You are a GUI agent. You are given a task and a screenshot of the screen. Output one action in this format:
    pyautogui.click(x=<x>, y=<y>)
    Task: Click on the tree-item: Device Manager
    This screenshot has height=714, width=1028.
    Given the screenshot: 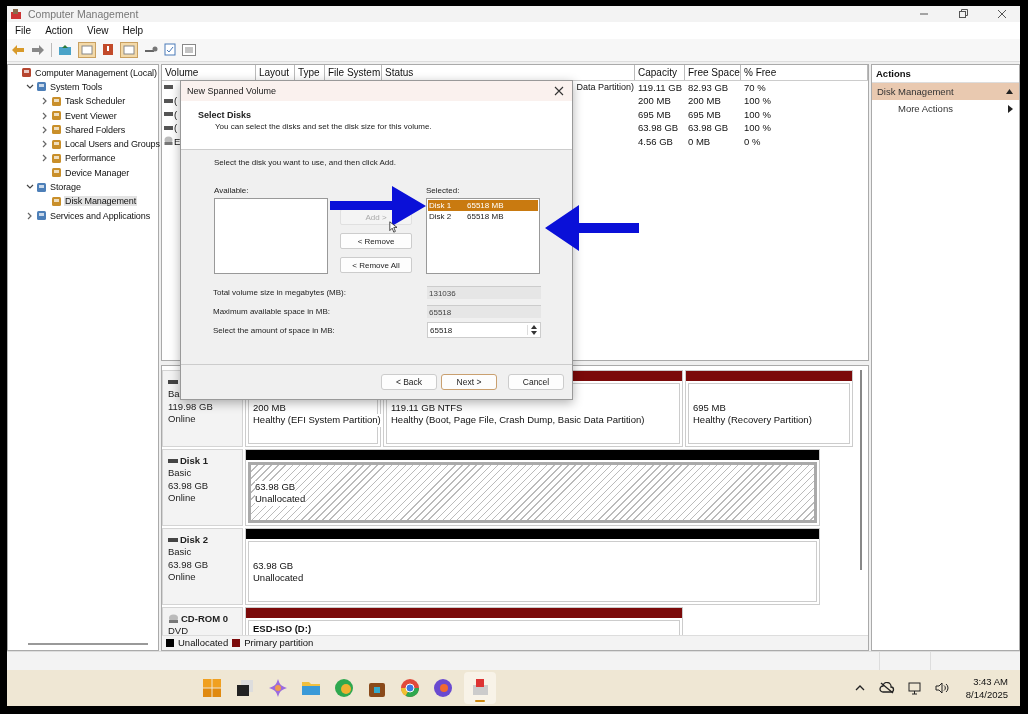 What is the action you would take?
    pyautogui.click(x=97, y=172)
    